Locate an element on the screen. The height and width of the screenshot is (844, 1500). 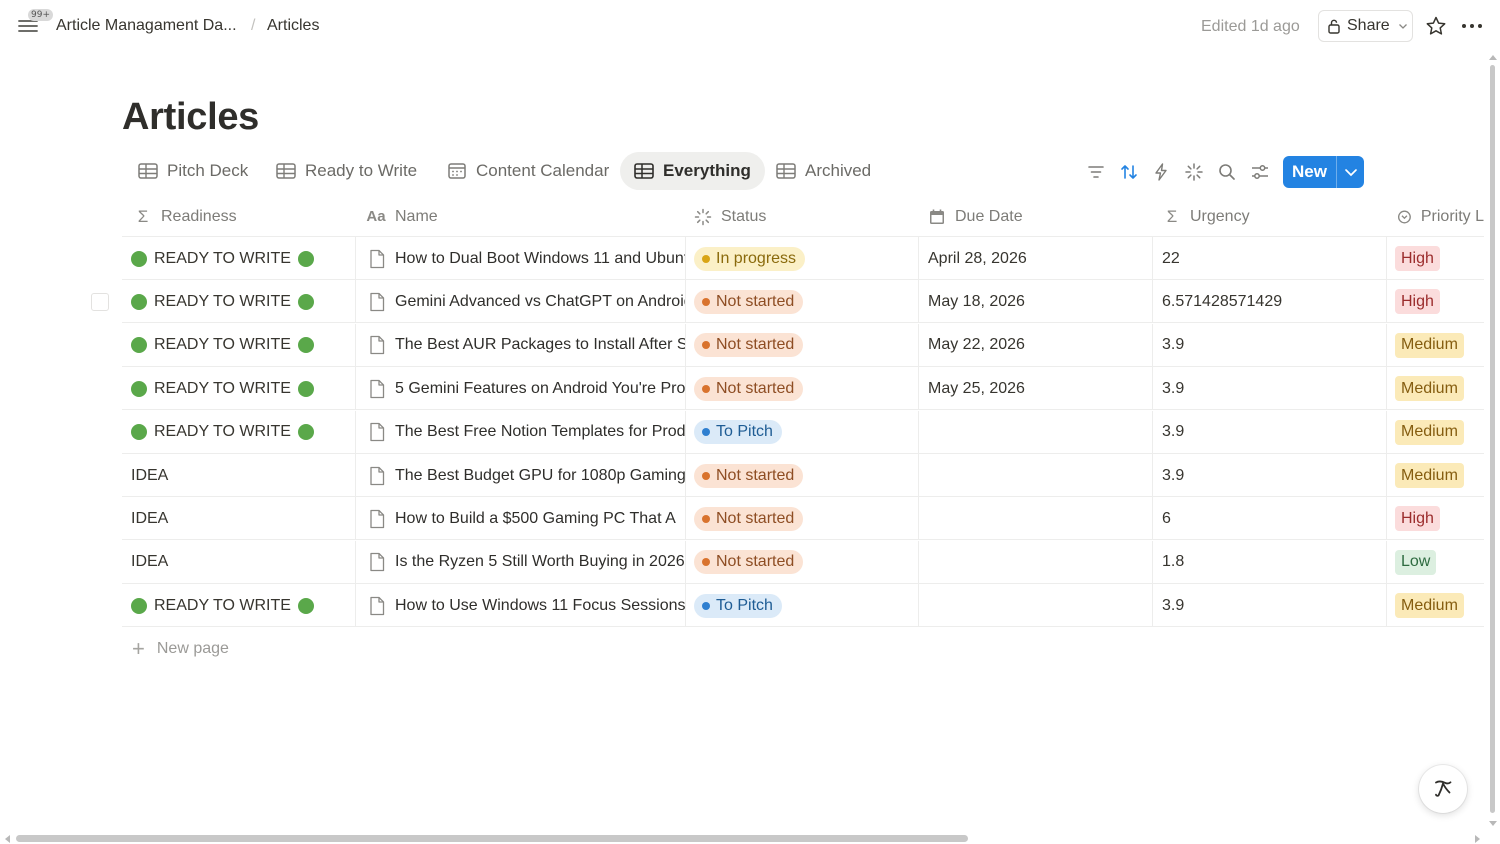
article-title: How to Use Windows 11 Focus Sessions is located at coordinates (540, 606).